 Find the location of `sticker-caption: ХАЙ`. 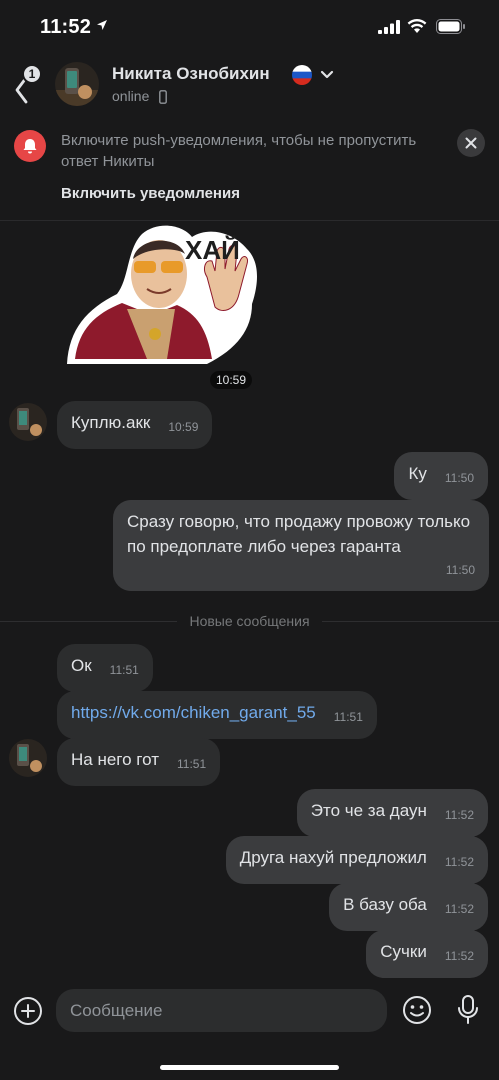

sticker-caption: ХАЙ is located at coordinates (212, 250).